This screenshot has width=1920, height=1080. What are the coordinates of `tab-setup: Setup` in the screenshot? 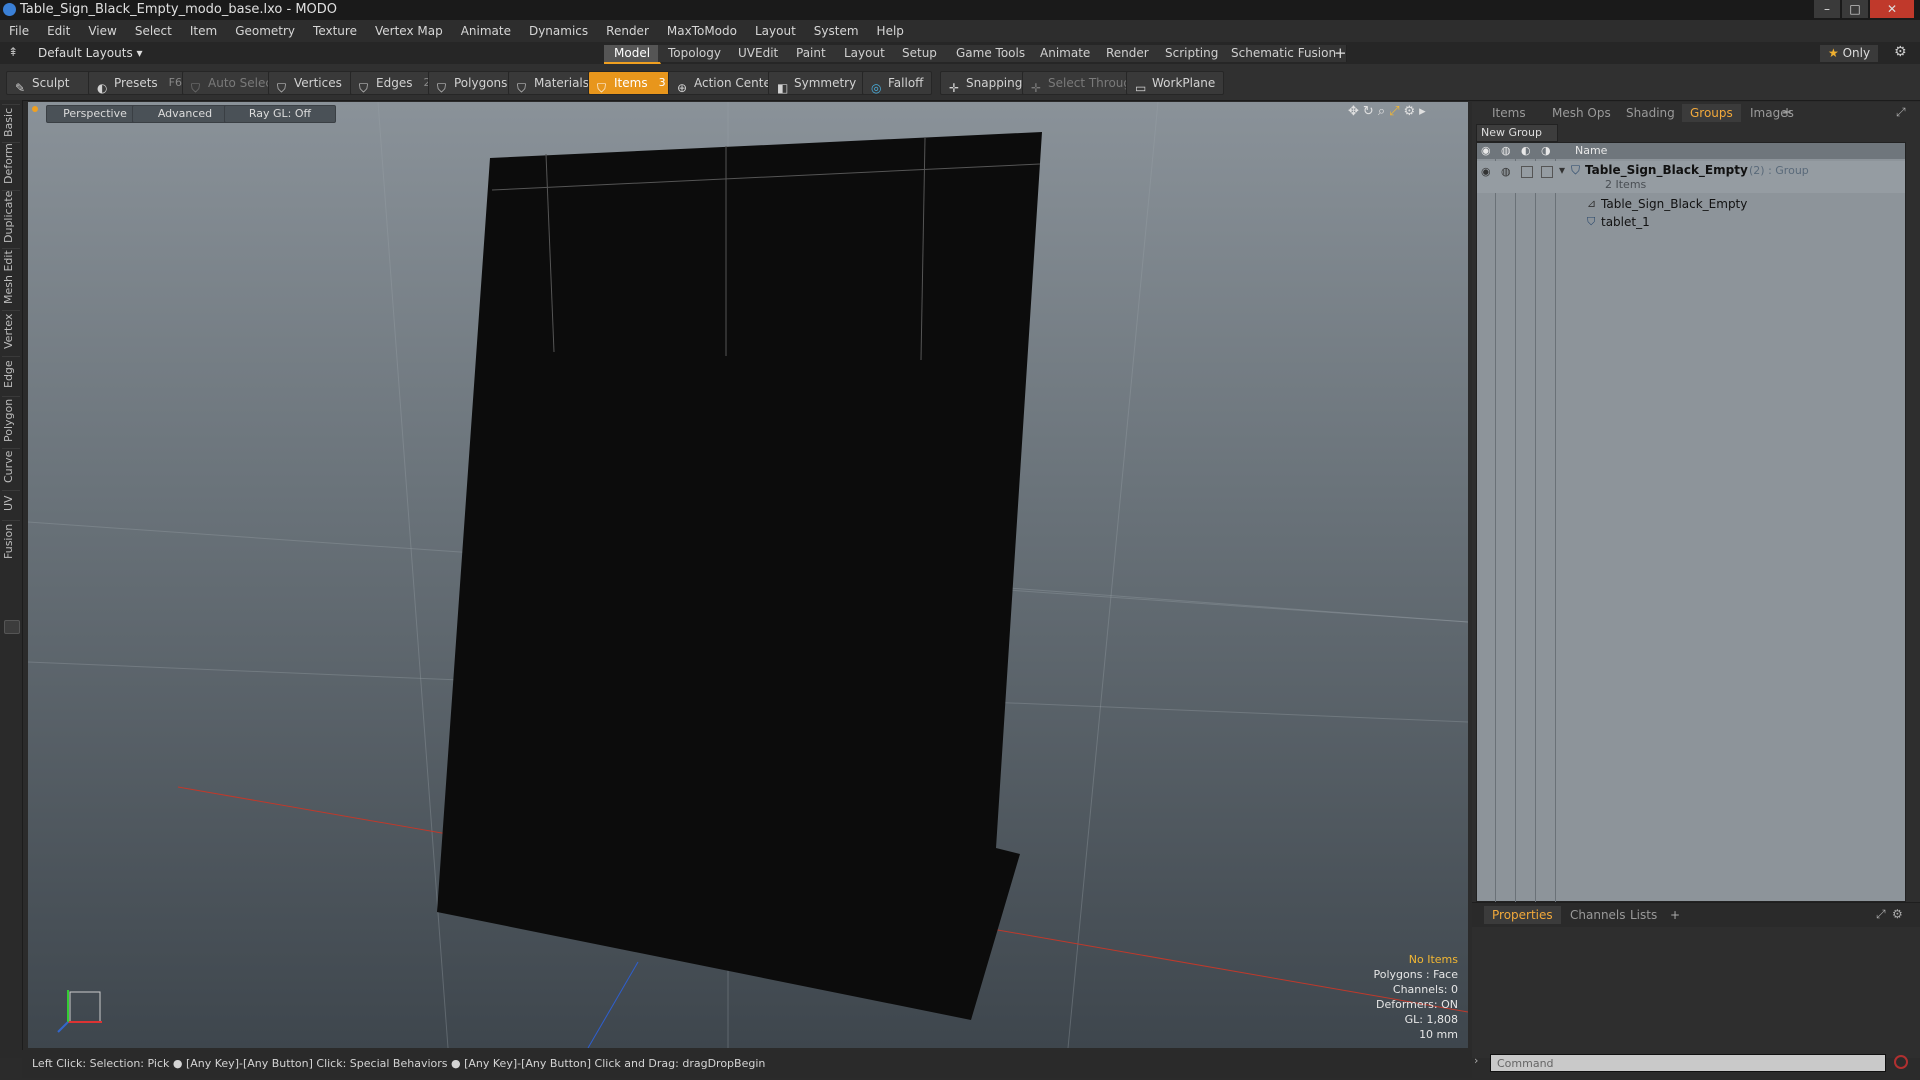 It's located at (920, 53).